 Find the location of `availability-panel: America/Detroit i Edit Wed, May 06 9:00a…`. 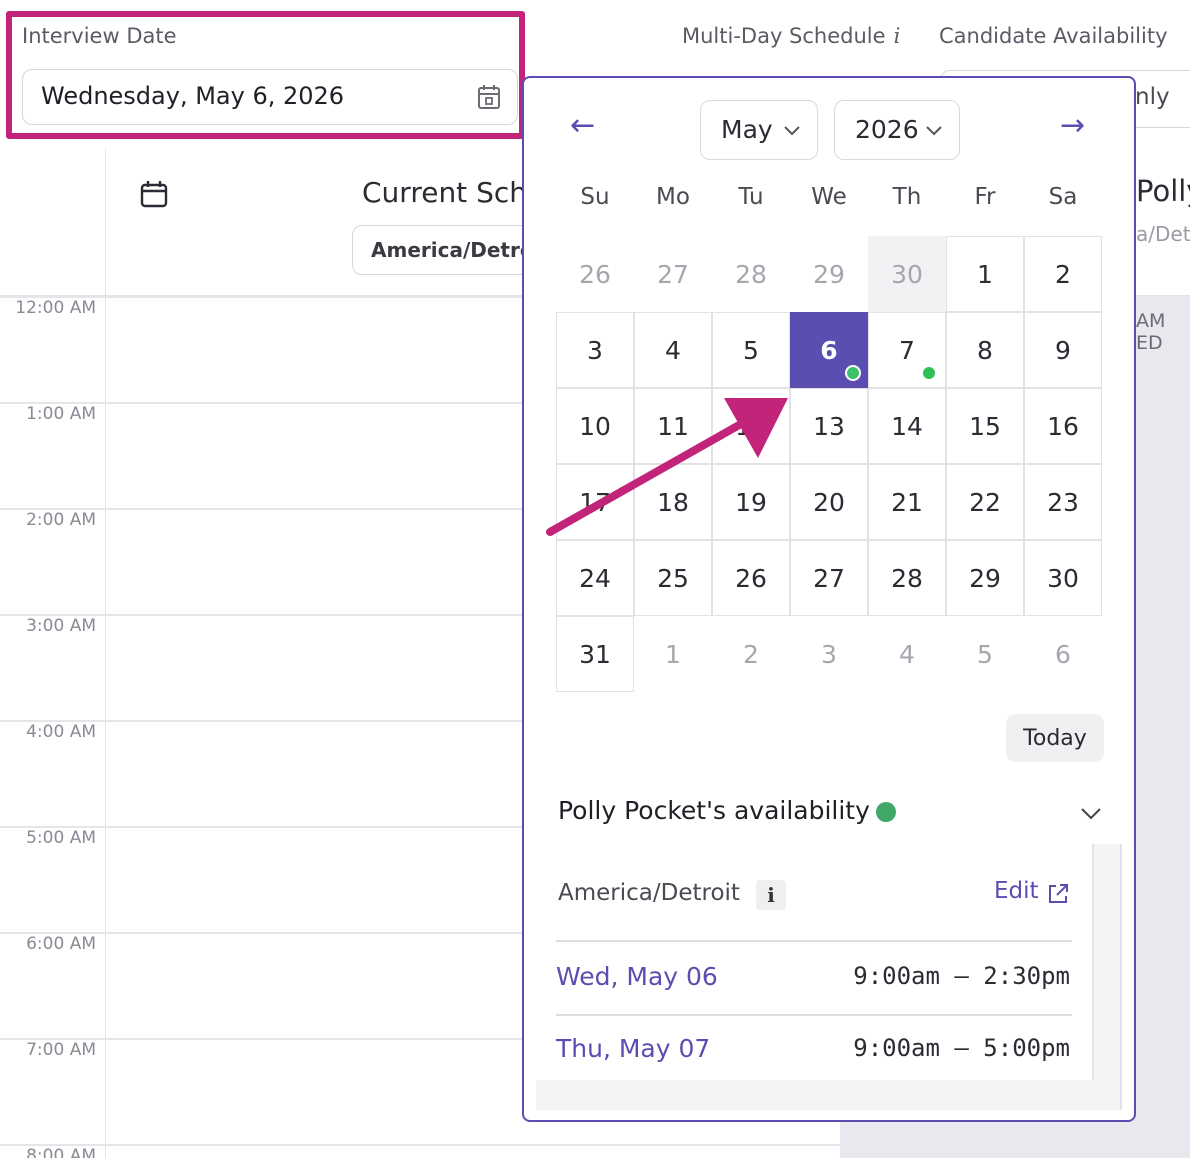

availability-panel: America/Detroit i Edit Wed, May 06 9:00a… is located at coordinates (829, 977).